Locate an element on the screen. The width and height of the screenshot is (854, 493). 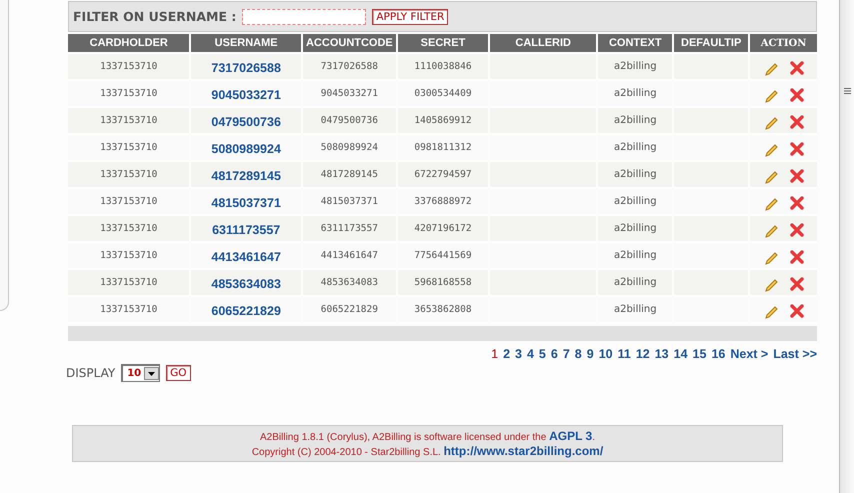
footer-link: http://www.star2billing.com/ is located at coordinates (524, 451).